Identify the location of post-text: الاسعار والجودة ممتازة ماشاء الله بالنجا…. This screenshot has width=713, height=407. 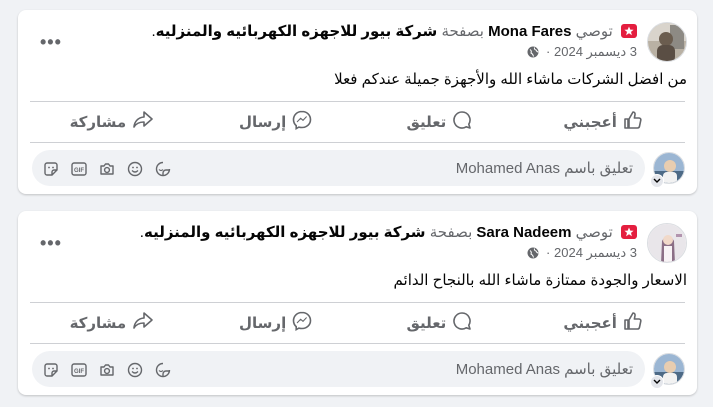
(540, 280).